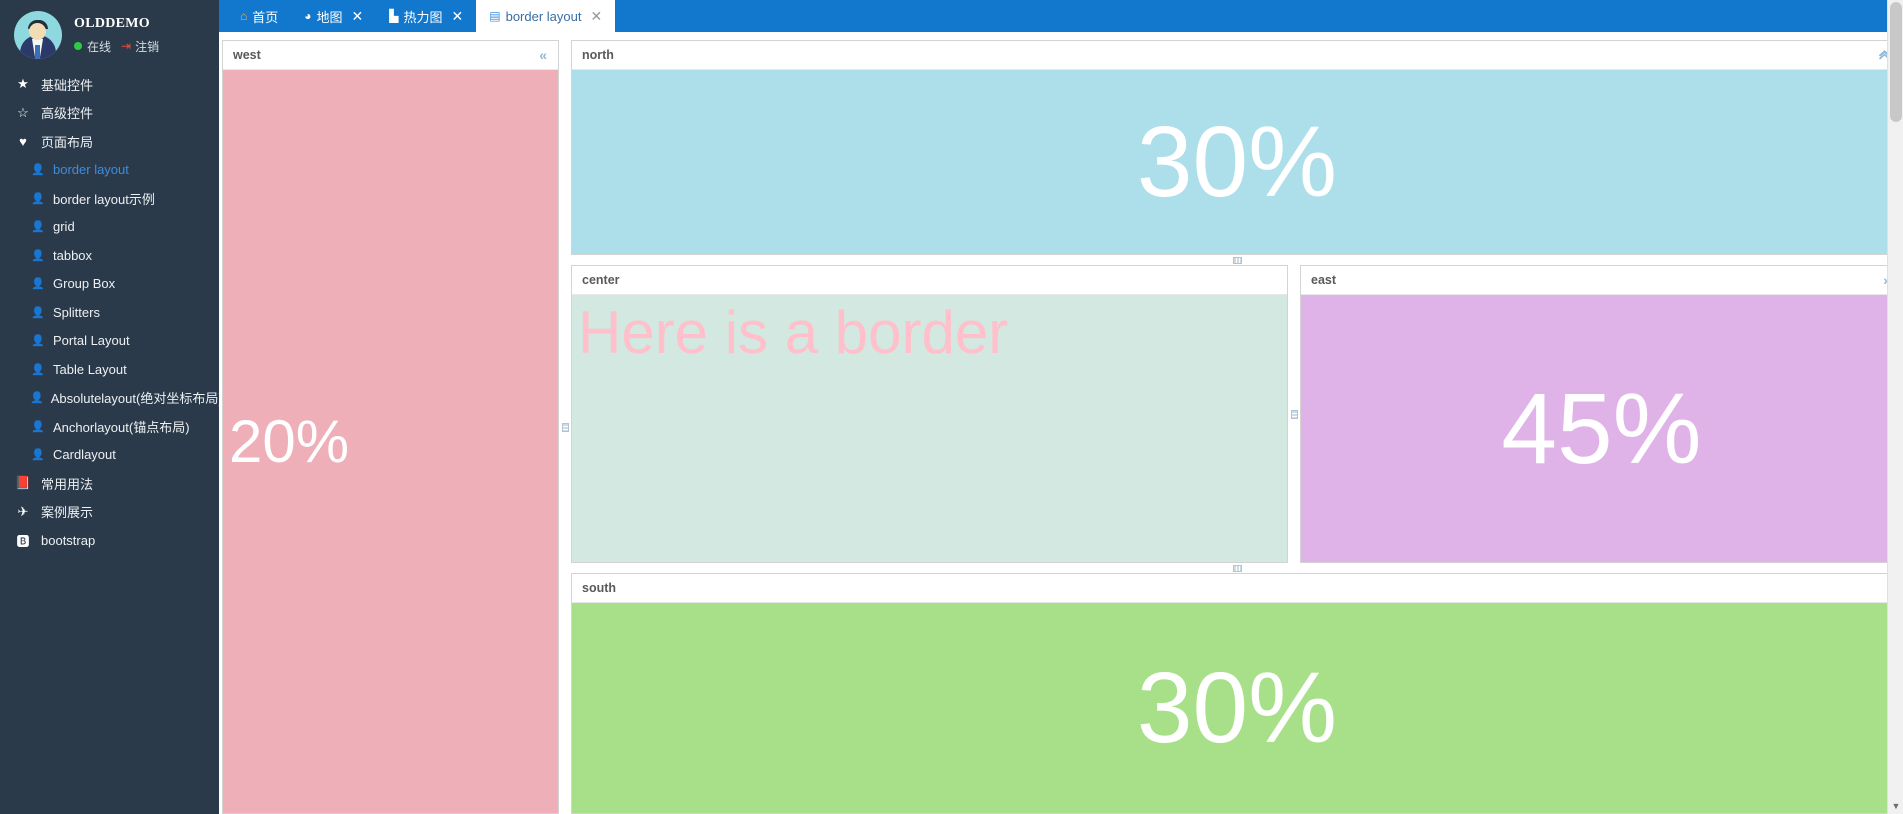 This screenshot has height=814, width=1903. I want to click on tab-: ▙ 热力图 ✕, so click(426, 16).